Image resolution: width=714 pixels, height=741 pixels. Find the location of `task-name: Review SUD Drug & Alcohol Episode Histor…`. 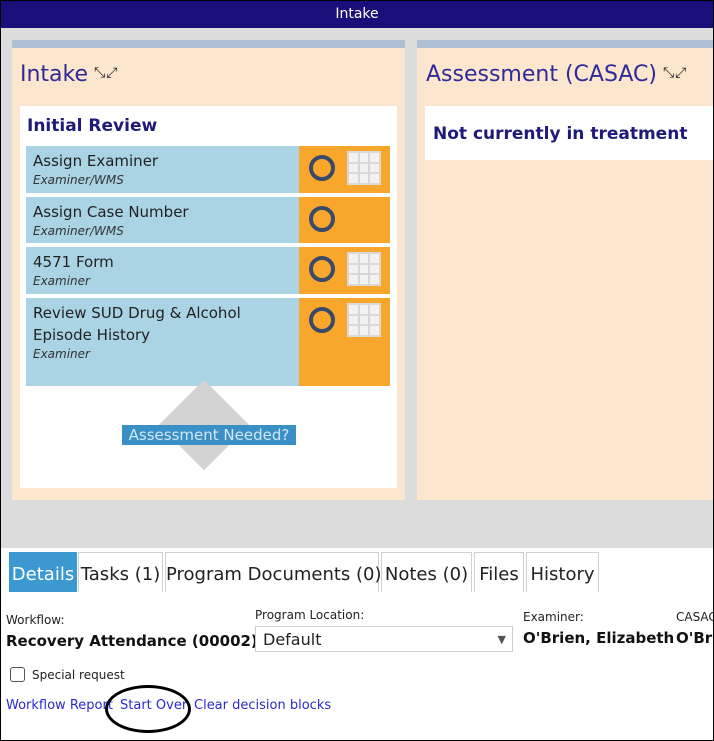

task-name: Review SUD Drug & Alcohol Episode Histor… is located at coordinates (137, 324).